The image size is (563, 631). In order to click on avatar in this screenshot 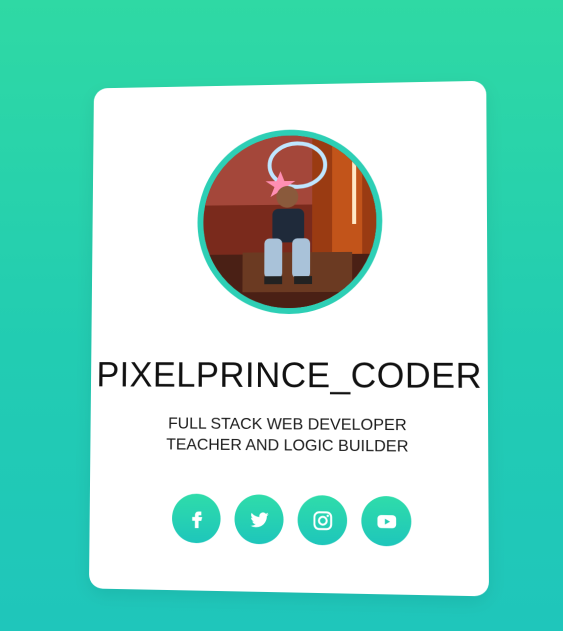, I will do `click(289, 221)`.